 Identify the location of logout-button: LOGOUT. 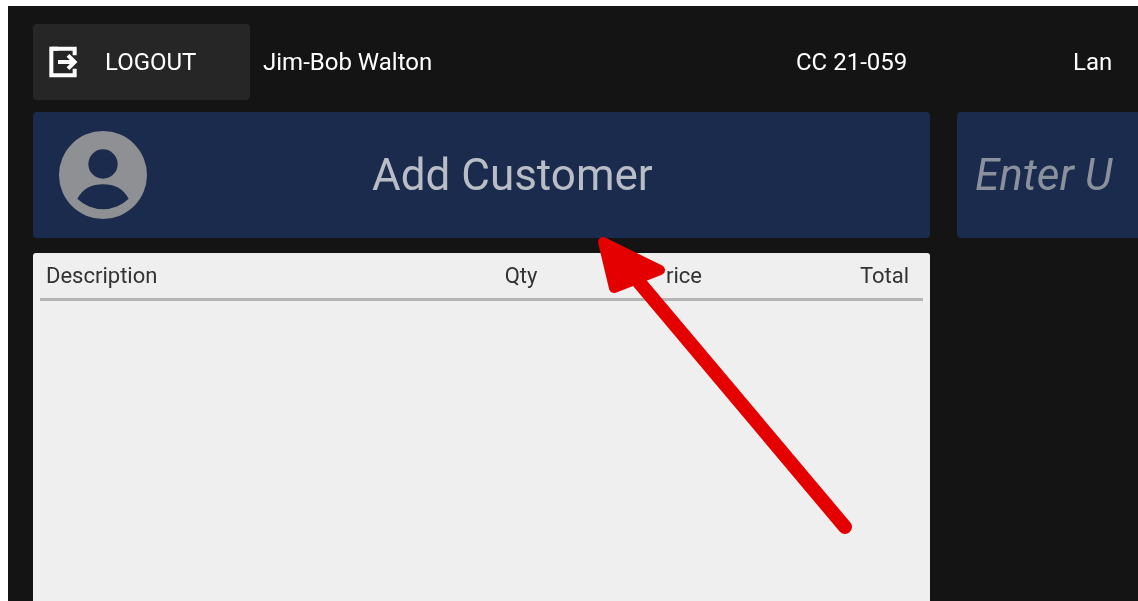
(141, 62).